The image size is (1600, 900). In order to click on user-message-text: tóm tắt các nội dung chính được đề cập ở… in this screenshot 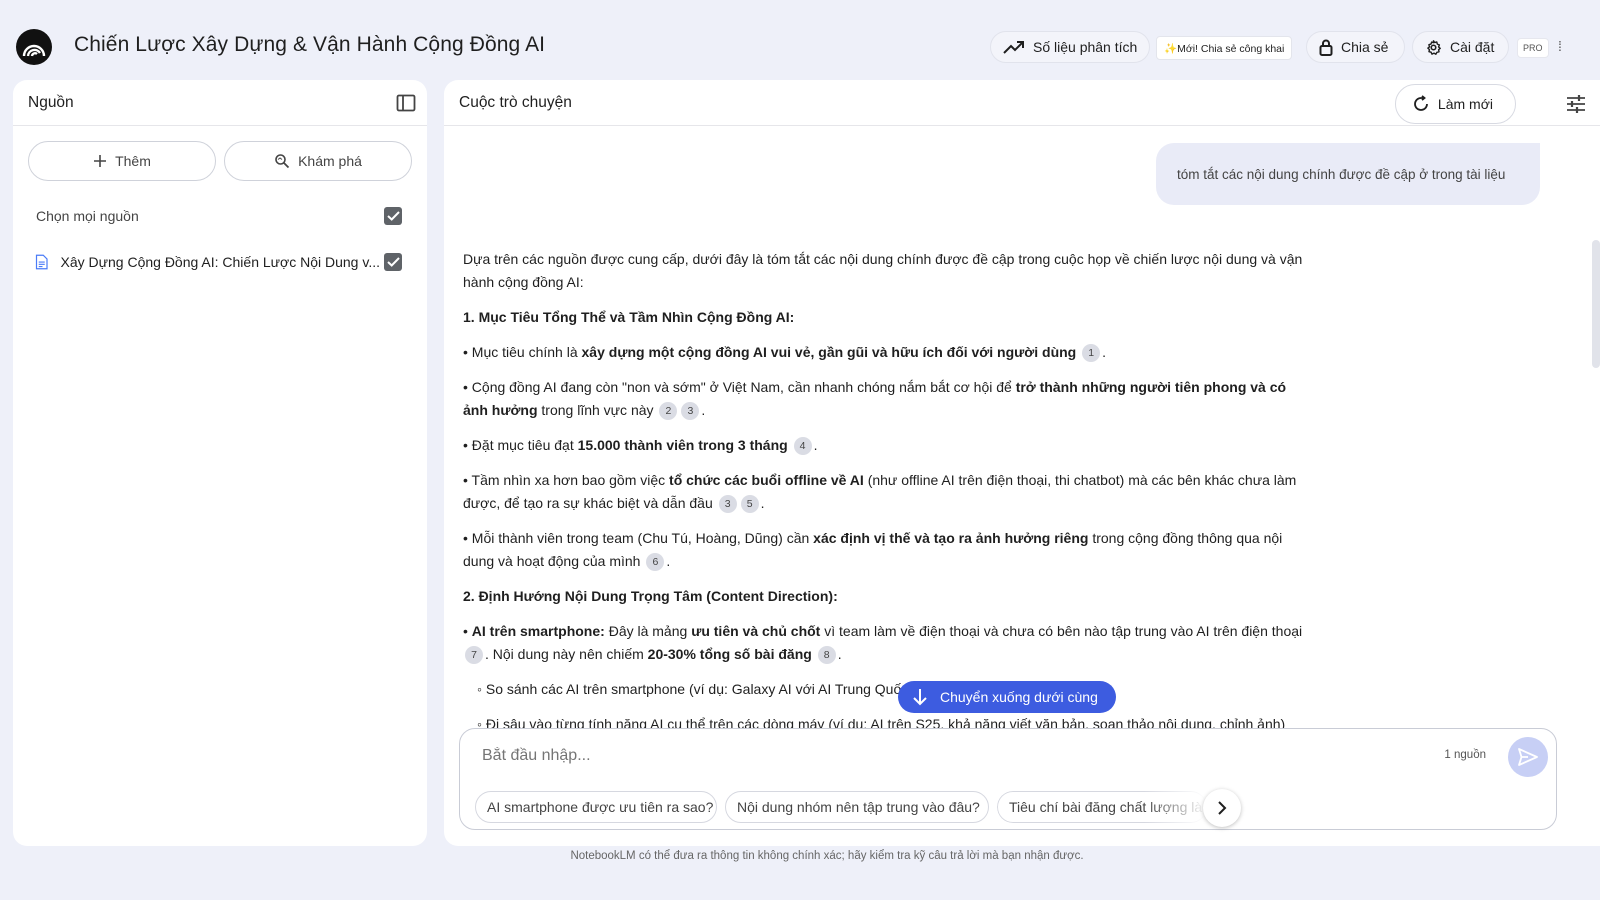, I will do `click(1341, 174)`.